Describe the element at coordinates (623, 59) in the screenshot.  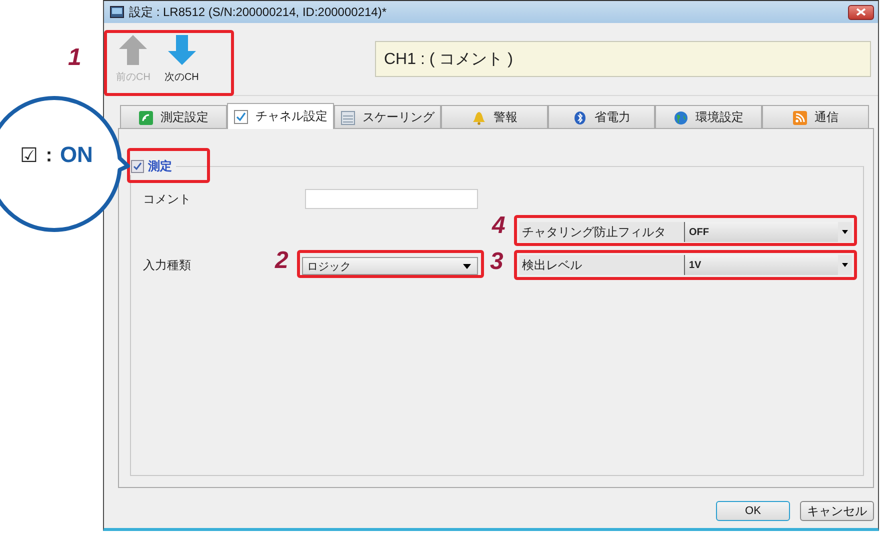
I see `channel-comment-display: CH1 : ( コメント )` at that location.